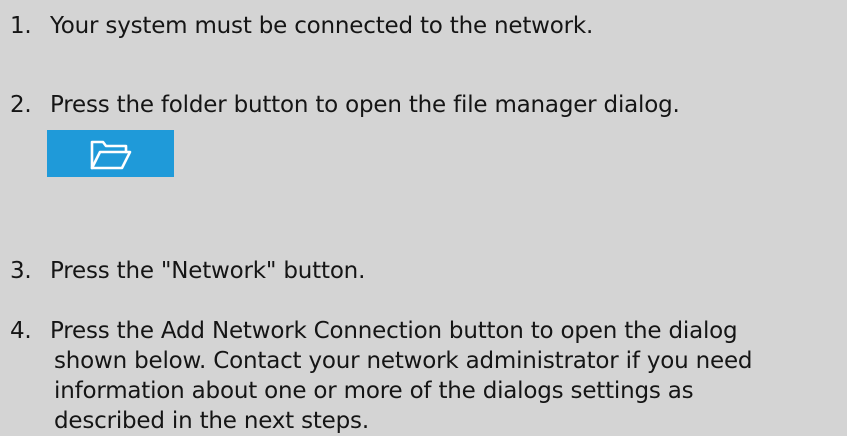 The width and height of the screenshot is (847, 436). What do you see at coordinates (208, 271) in the screenshot?
I see `step-text: Press the "Network" button.` at bounding box center [208, 271].